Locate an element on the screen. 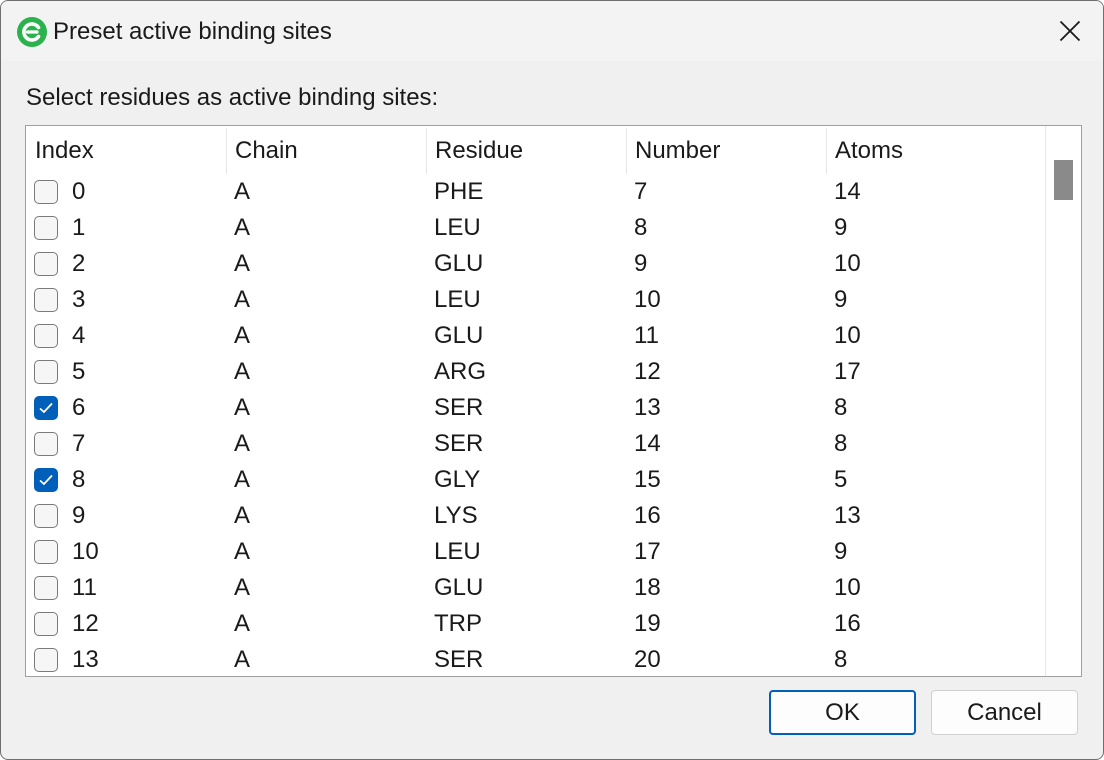  cell-index: 9 is located at coordinates (79, 515).